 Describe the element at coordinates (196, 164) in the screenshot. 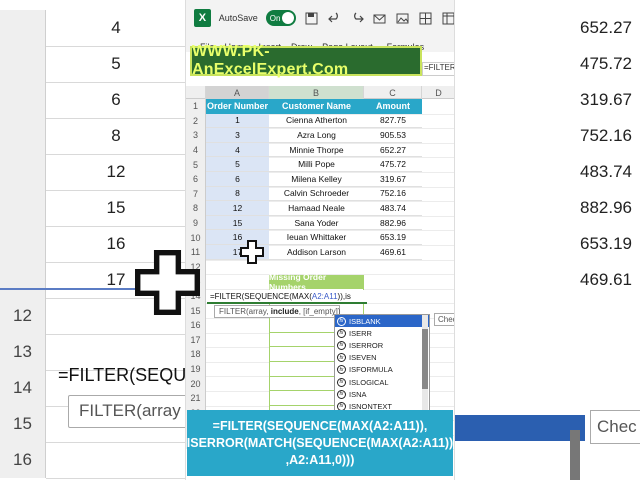

I see `row-header: 5` at that location.